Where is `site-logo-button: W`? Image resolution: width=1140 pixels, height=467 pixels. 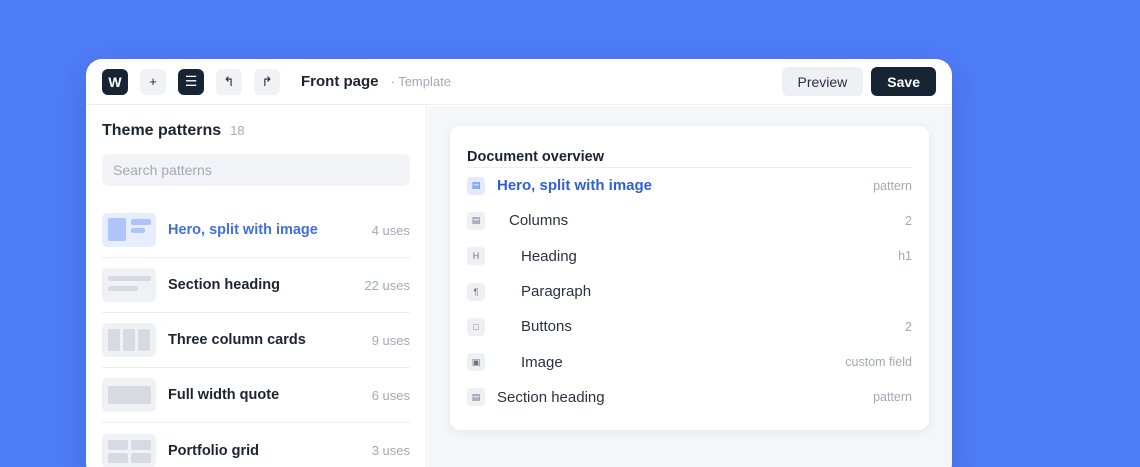 site-logo-button: W is located at coordinates (115, 81).